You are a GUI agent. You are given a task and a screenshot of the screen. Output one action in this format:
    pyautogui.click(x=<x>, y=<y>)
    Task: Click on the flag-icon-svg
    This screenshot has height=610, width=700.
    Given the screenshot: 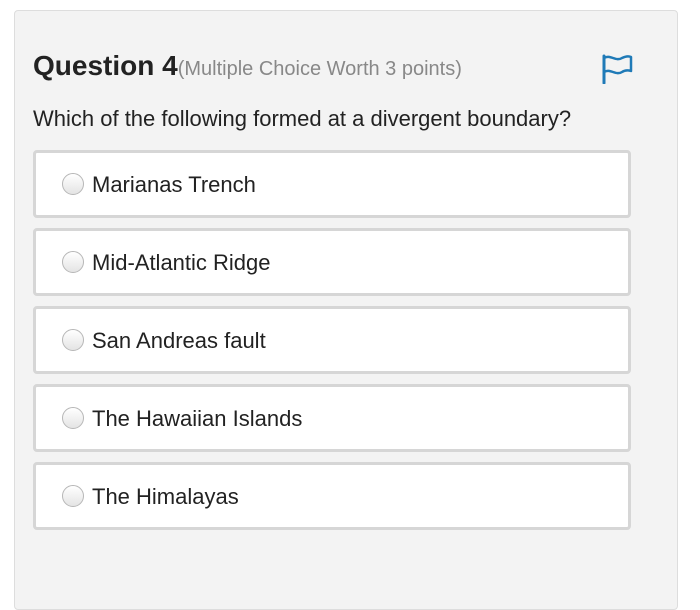 What is the action you would take?
    pyautogui.click(x=617, y=69)
    